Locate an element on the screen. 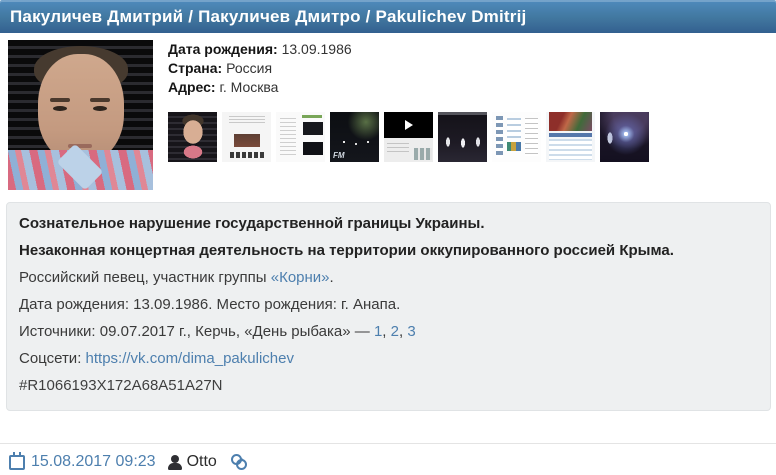 The image size is (776, 475). user-icon is located at coordinates (174, 462).